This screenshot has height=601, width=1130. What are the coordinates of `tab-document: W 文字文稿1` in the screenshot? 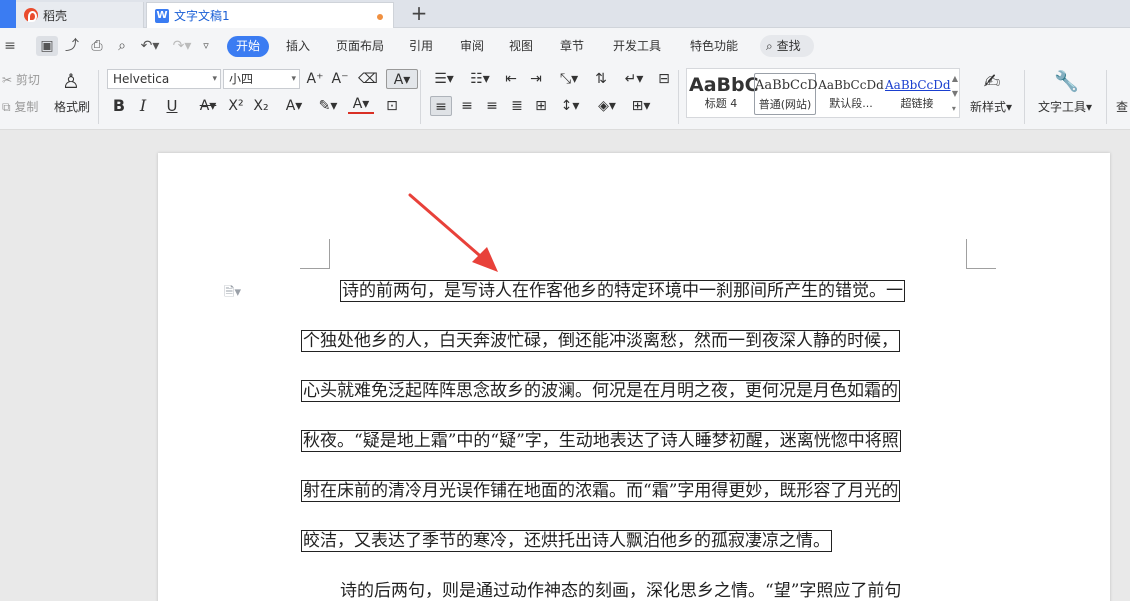 It's located at (270, 15).